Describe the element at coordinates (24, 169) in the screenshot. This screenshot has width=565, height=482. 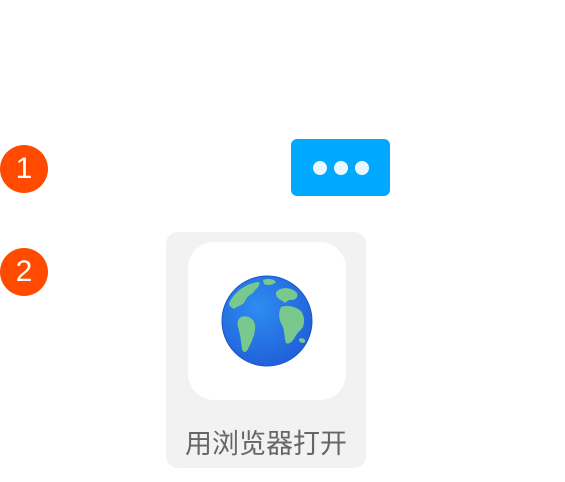
I see `step-number-badge: 1` at that location.